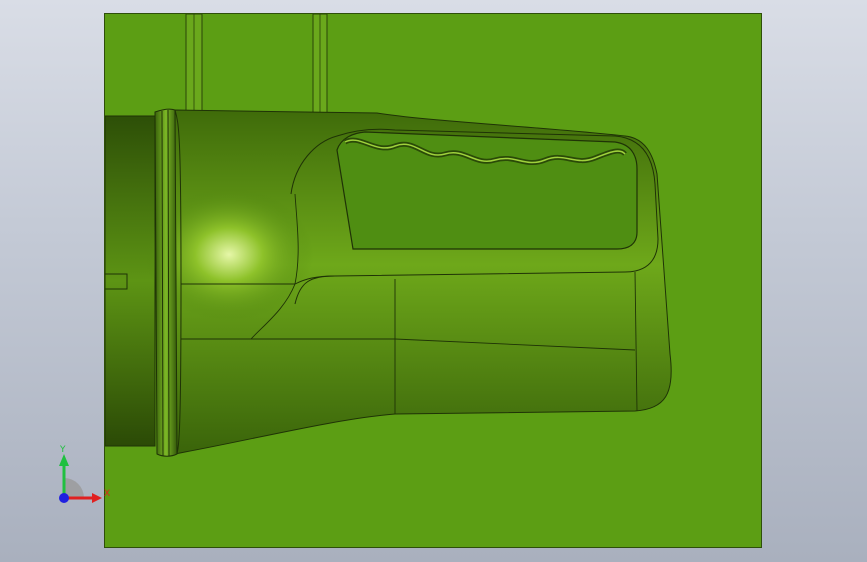 The height and width of the screenshot is (562, 867). Describe the element at coordinates (64, 498) in the screenshot. I see `z-axis-dot` at that location.